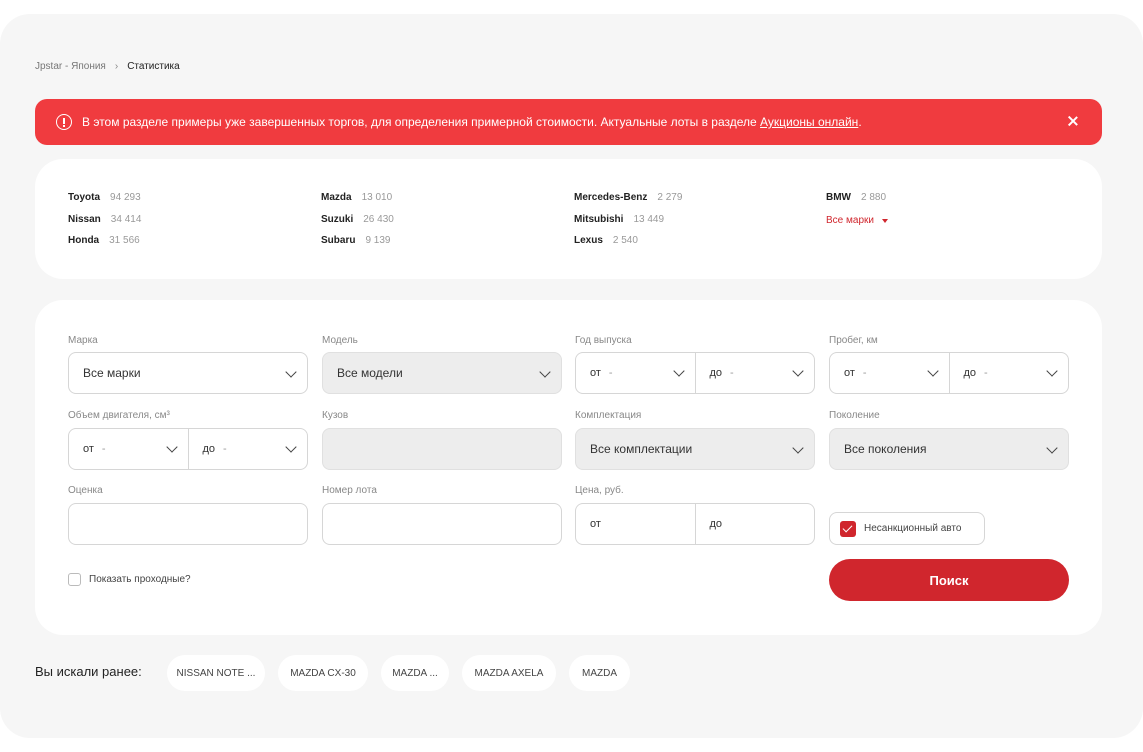 This screenshot has width=1143, height=752. What do you see at coordinates (695, 449) in the screenshot?
I see `trim-select: Все комплектации` at bounding box center [695, 449].